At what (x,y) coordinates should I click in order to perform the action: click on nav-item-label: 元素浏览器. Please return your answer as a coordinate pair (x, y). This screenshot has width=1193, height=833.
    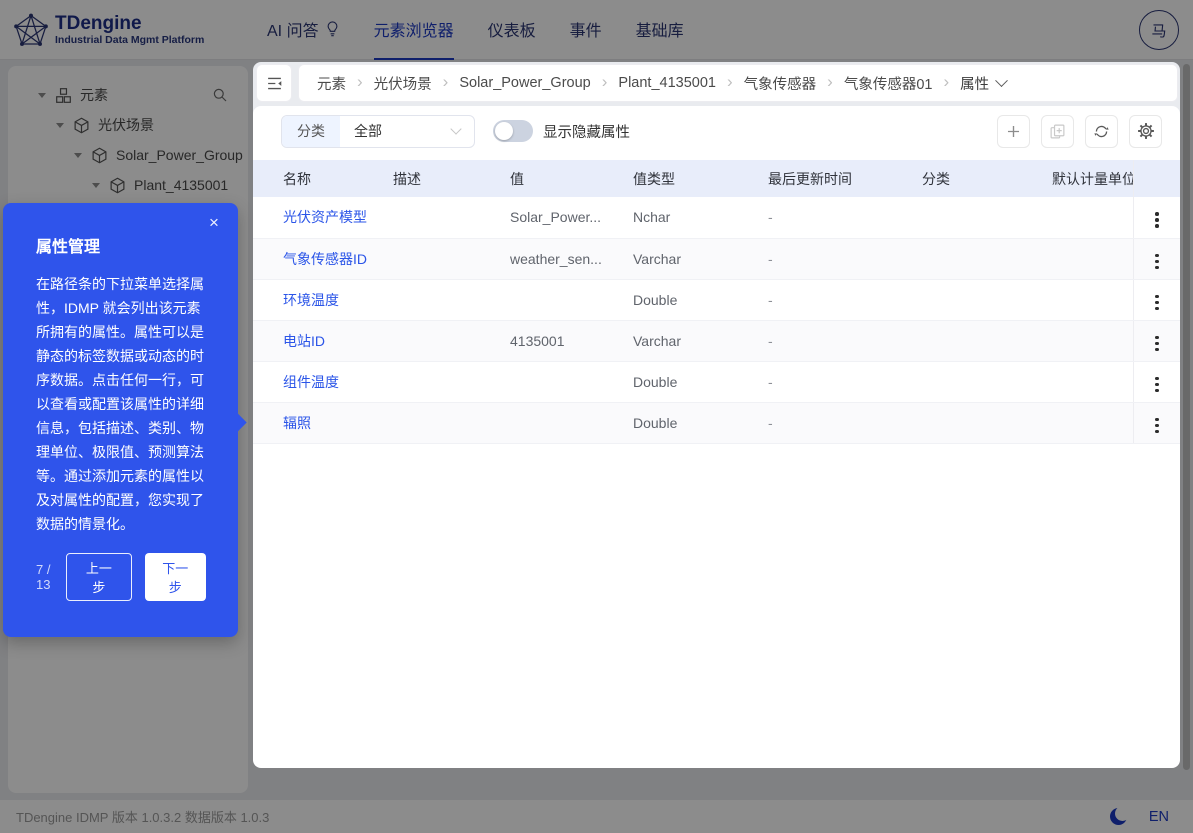
    Looking at the image, I should click on (413, 31).